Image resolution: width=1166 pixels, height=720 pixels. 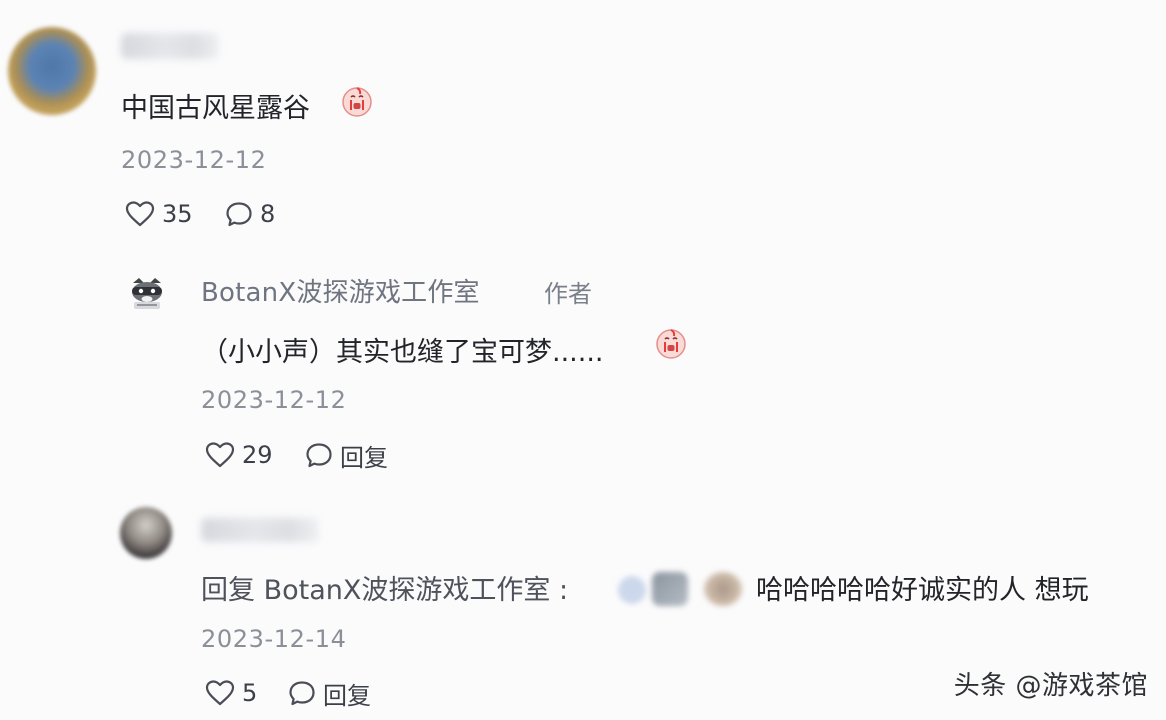 I want to click on like-count: 29, so click(x=257, y=455).